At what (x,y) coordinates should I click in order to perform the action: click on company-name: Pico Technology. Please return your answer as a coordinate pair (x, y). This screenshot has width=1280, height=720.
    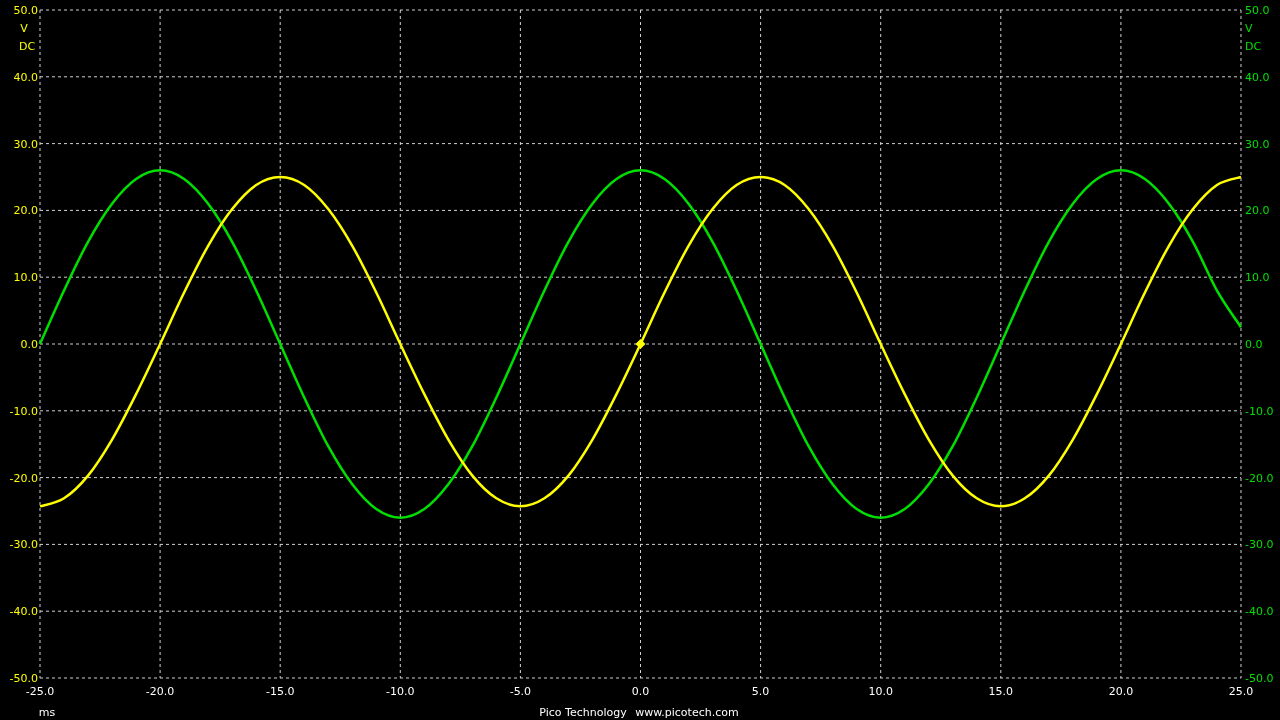
    Looking at the image, I should click on (583, 712).